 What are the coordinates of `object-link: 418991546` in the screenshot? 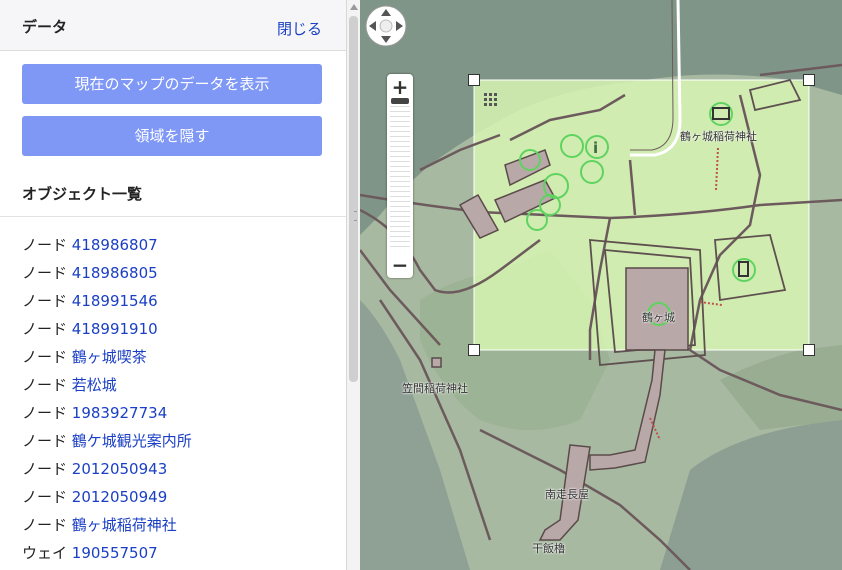 It's located at (115, 301).